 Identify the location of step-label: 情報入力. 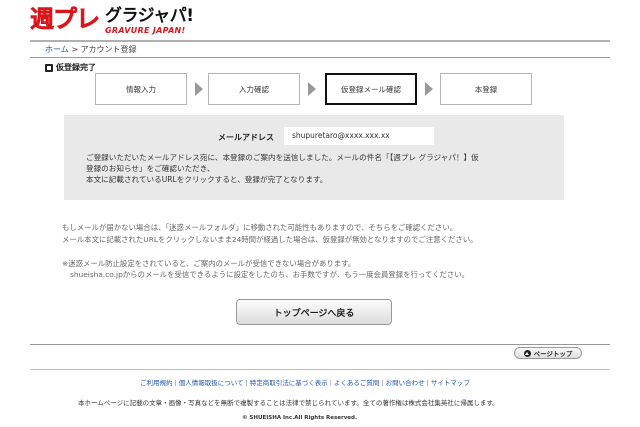
(141, 89).